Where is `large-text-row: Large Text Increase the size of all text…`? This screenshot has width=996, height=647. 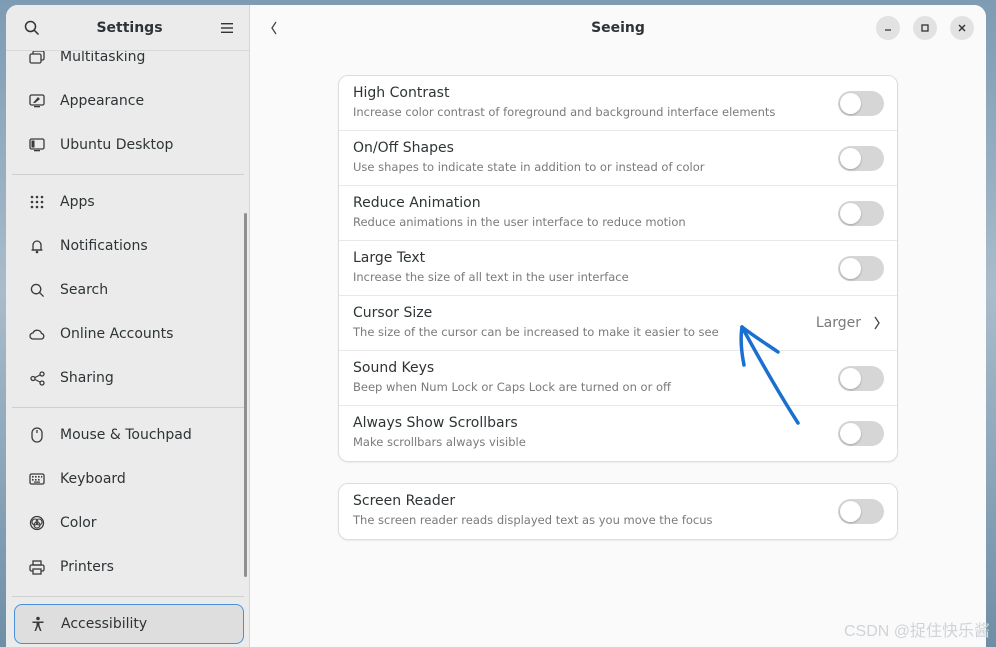
large-text-row: Large Text Increase the size of all text… is located at coordinates (618, 268).